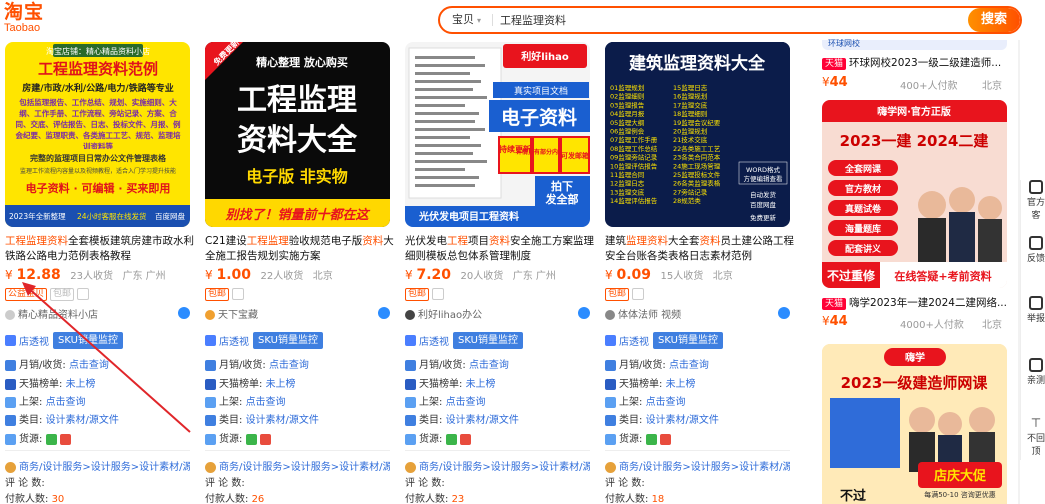 The image size is (1045, 504). Describe the element at coordinates (1035, 372) in the screenshot. I see `test-button: 亲测` at that location.